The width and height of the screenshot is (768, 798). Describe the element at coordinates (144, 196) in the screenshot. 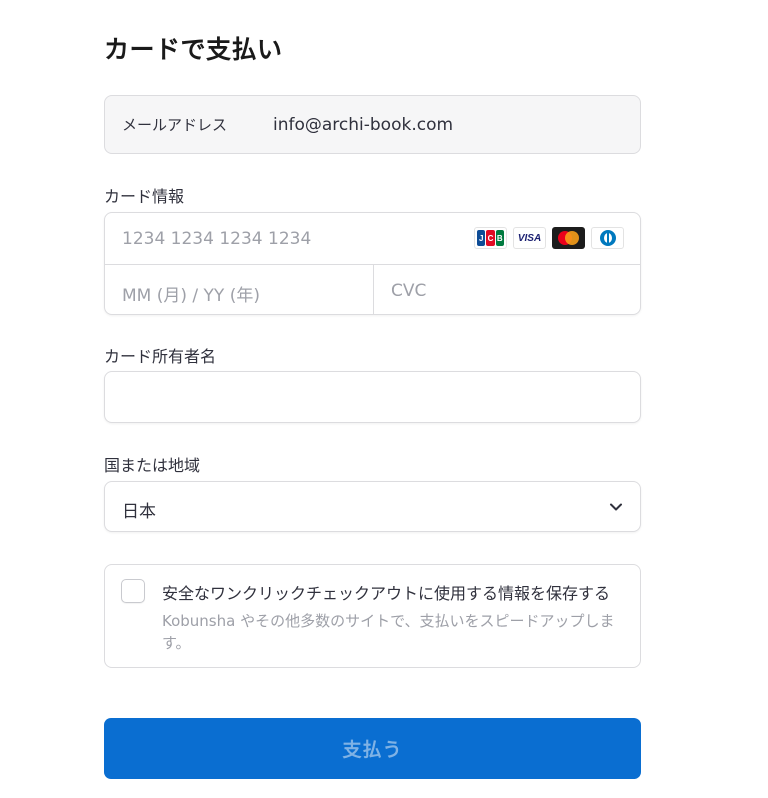

I see `card-info-label: カード情報` at that location.